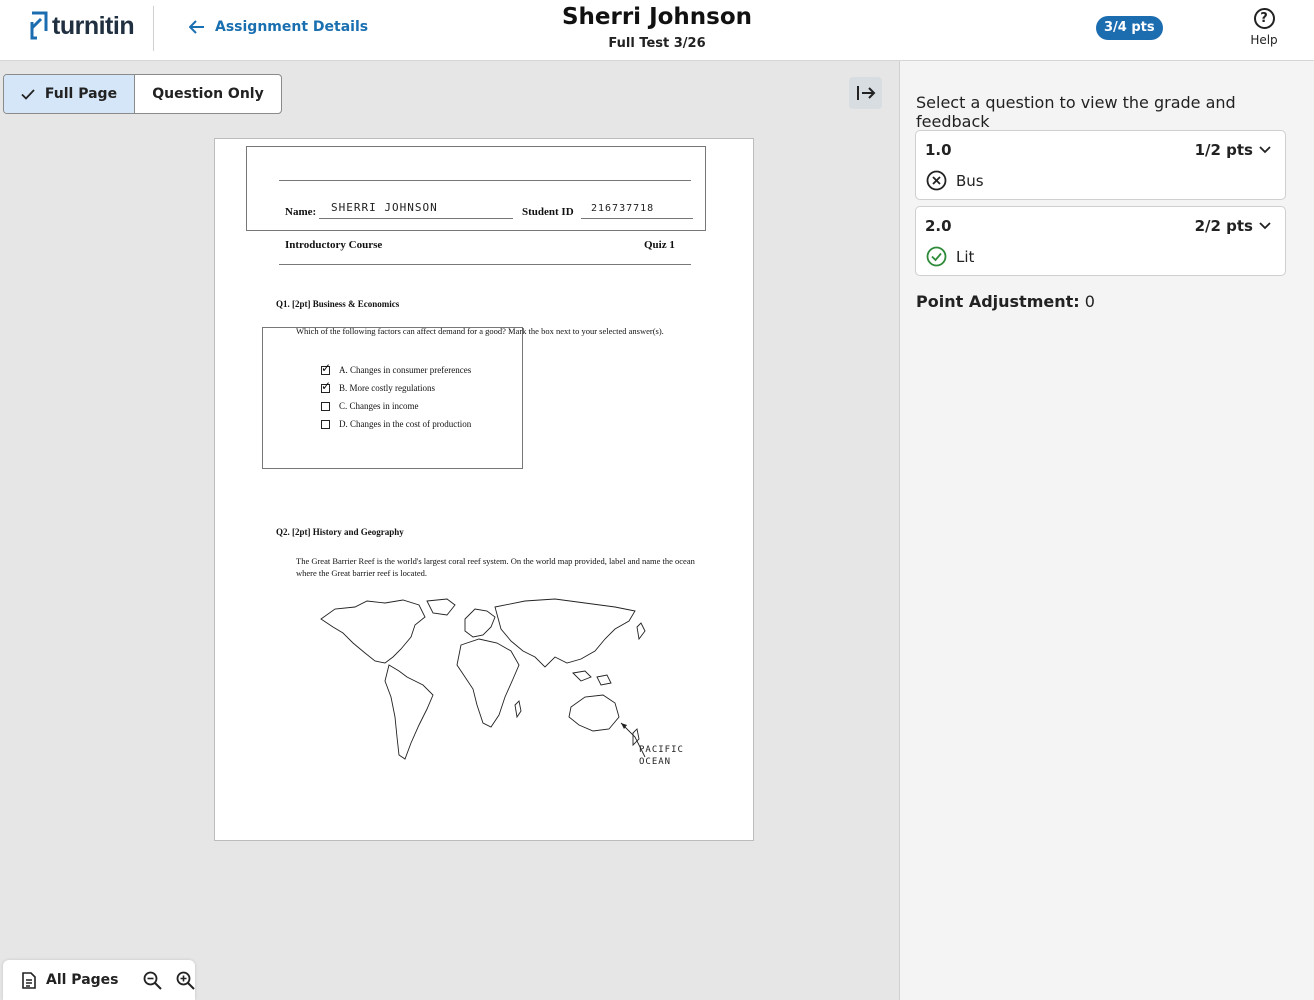 Image resolution: width=1314 pixels, height=1000 pixels. I want to click on q1-option-c-label: C. Changes in income, so click(379, 406).